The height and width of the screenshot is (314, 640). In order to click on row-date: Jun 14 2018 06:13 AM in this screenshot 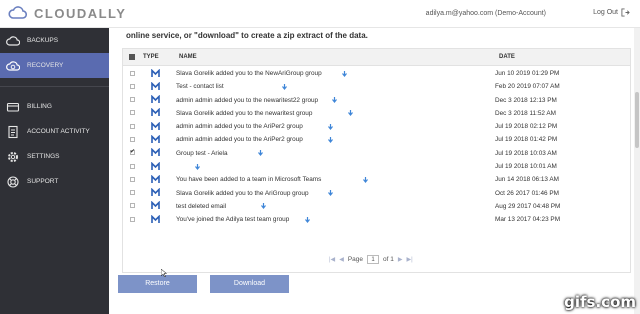, I will do `click(527, 180)`.